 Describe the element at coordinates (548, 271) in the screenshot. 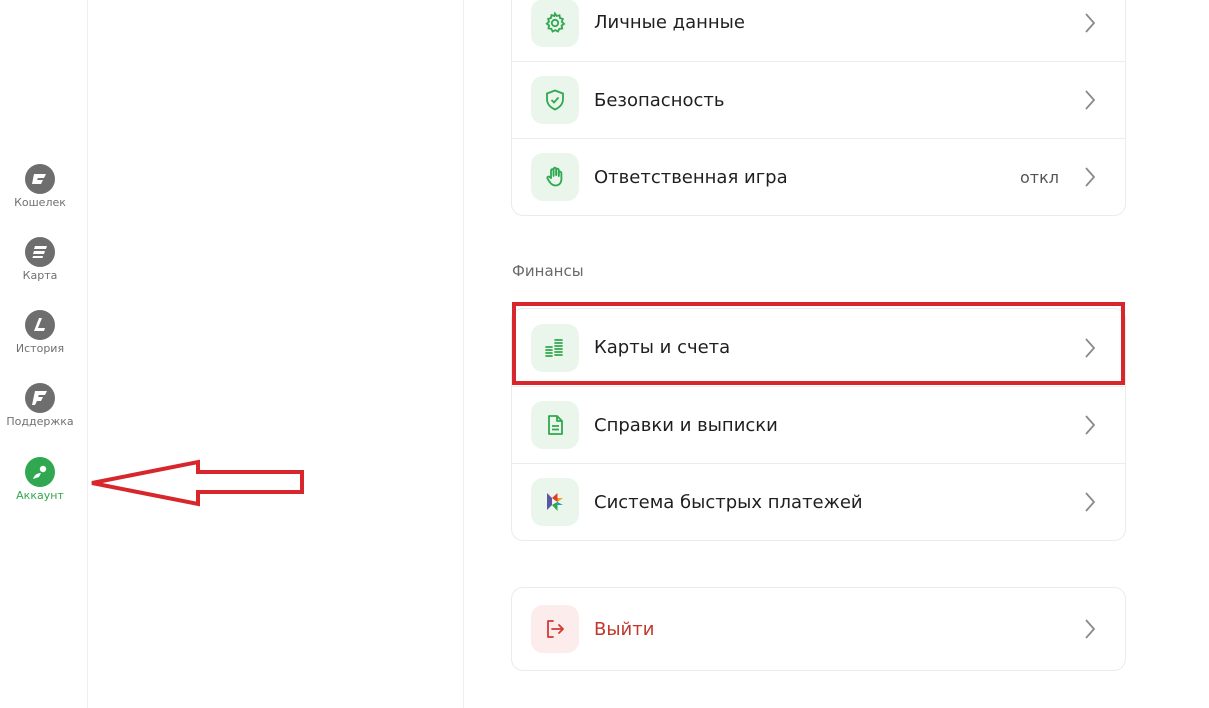

I see `finance-section-title: Финансы` at that location.